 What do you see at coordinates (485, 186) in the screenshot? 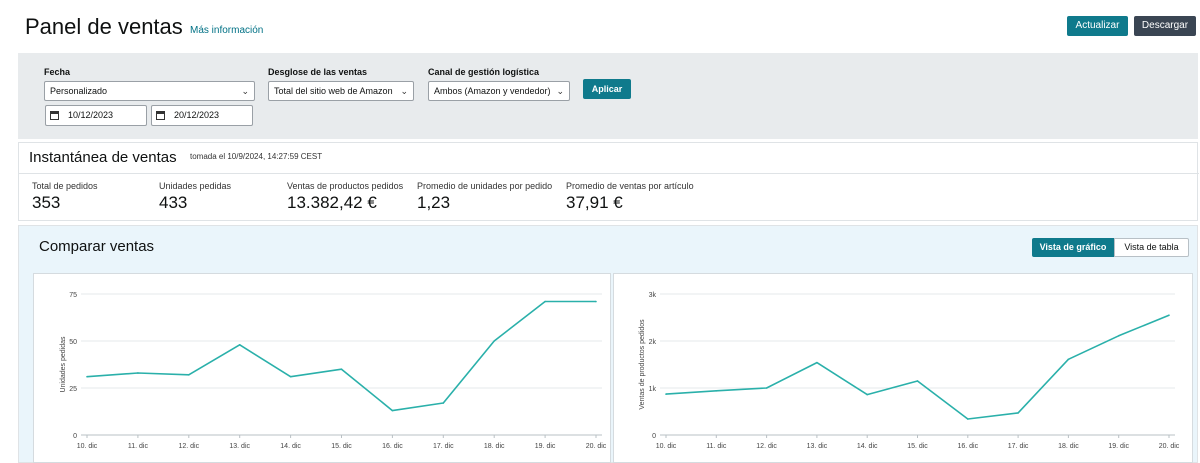
I see `metric-label-units-per-order: Promedio de unidades por pedido` at bounding box center [485, 186].